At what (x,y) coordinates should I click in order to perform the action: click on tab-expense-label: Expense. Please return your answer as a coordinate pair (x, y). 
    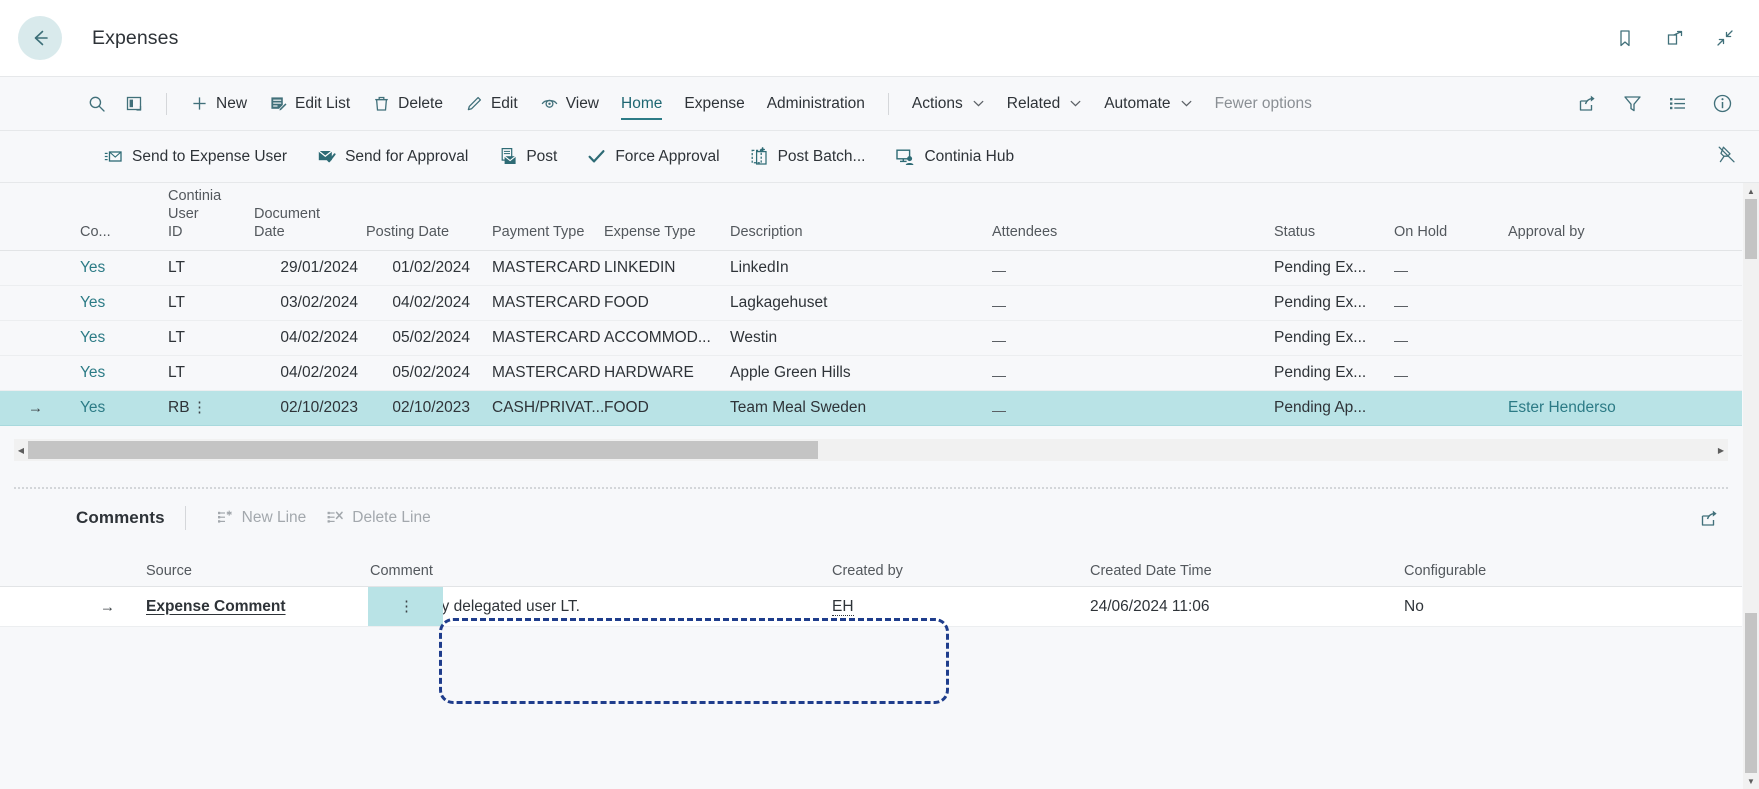
    Looking at the image, I should click on (714, 103).